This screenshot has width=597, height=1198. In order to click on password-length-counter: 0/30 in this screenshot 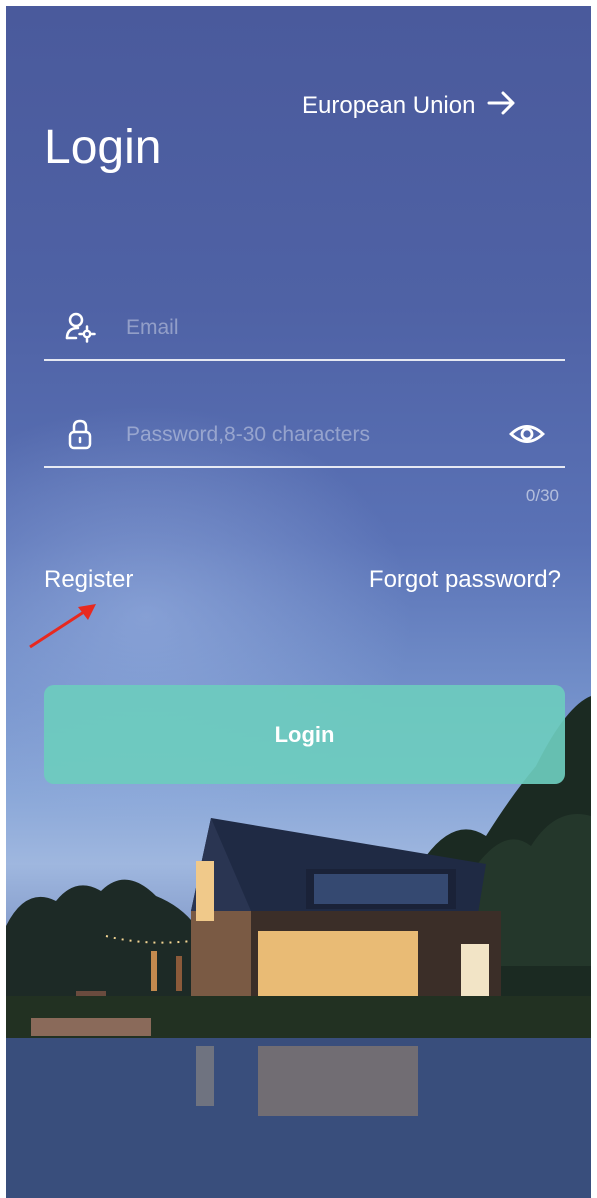, I will do `click(542, 495)`.